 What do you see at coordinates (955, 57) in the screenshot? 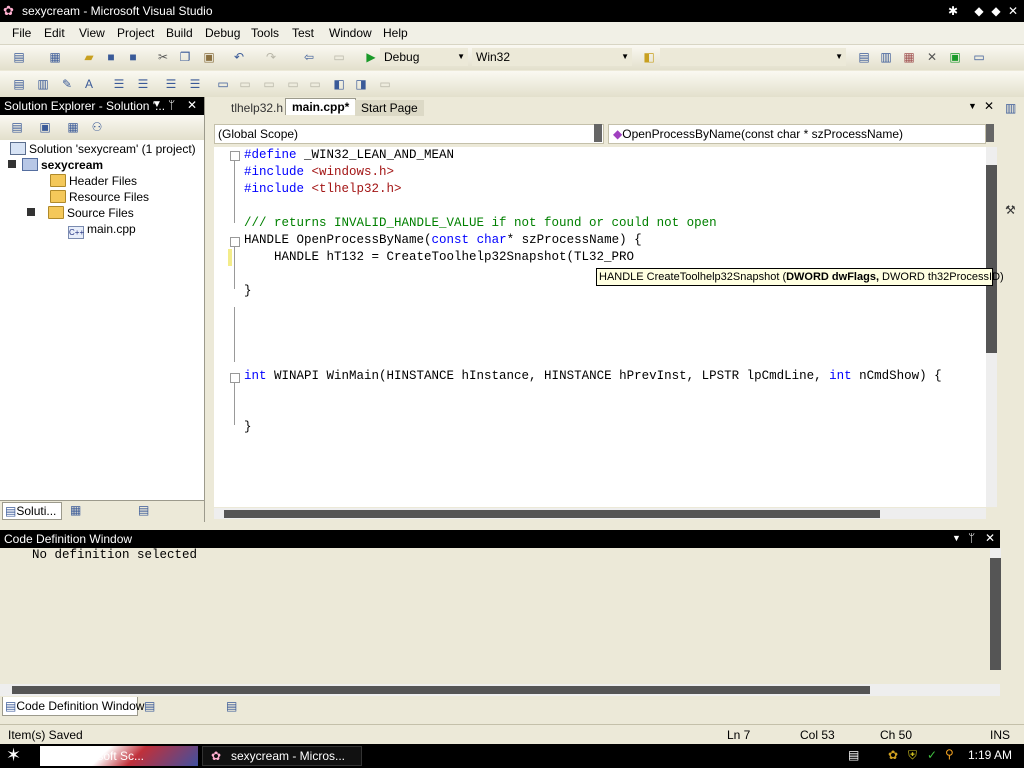
I see `start-page-icon: ▣` at bounding box center [955, 57].